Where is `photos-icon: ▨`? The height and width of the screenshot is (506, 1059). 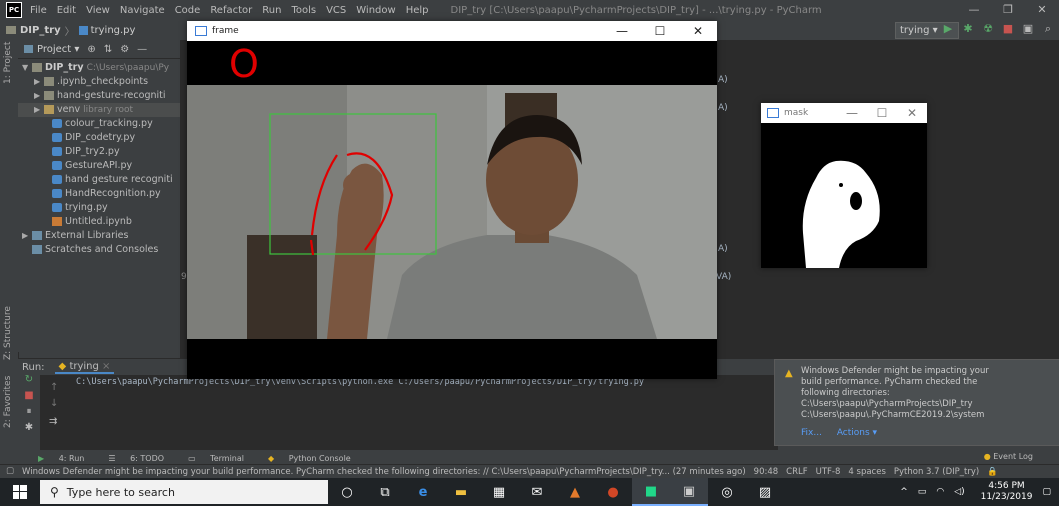 photos-icon: ▨ is located at coordinates (765, 492).